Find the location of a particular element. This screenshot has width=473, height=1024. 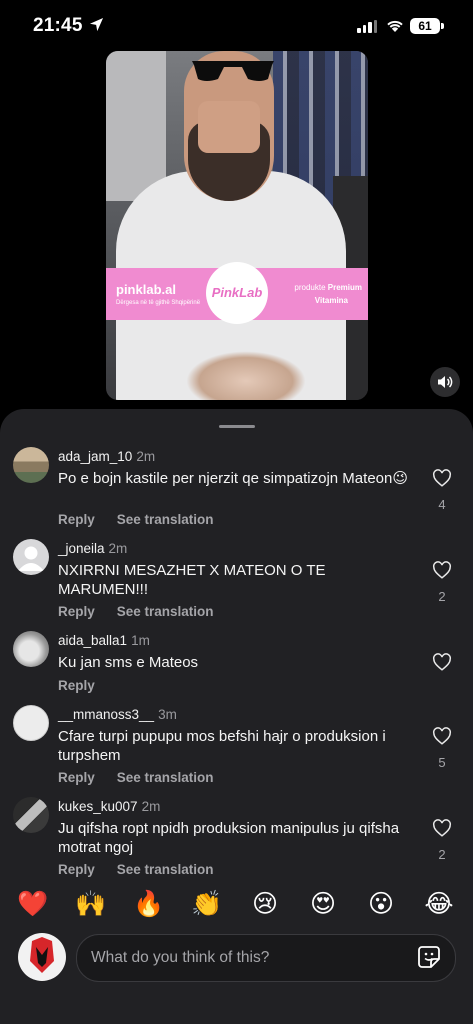

default-avatar-icon is located at coordinates (31, 558).